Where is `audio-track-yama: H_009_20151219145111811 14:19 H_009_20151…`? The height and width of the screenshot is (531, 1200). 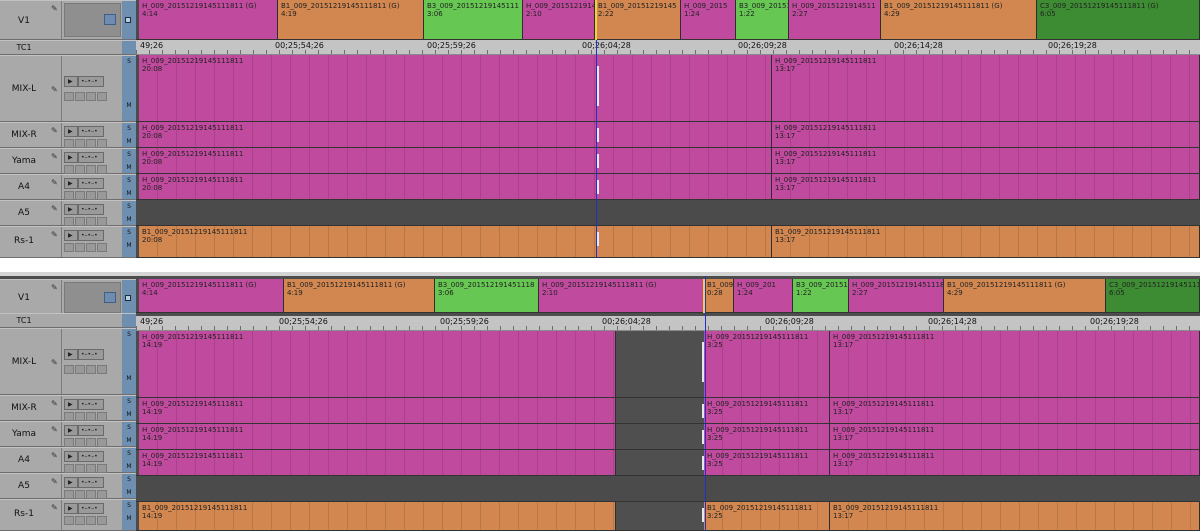
audio-track-yama: H_009_20151219145111811 14:19 H_009_20151… is located at coordinates (668, 437).